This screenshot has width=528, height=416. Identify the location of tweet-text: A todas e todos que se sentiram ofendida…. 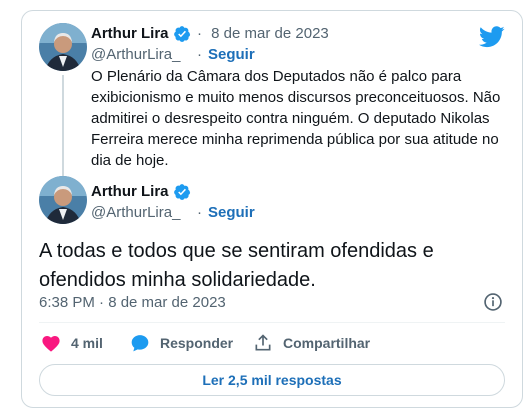
(236, 265).